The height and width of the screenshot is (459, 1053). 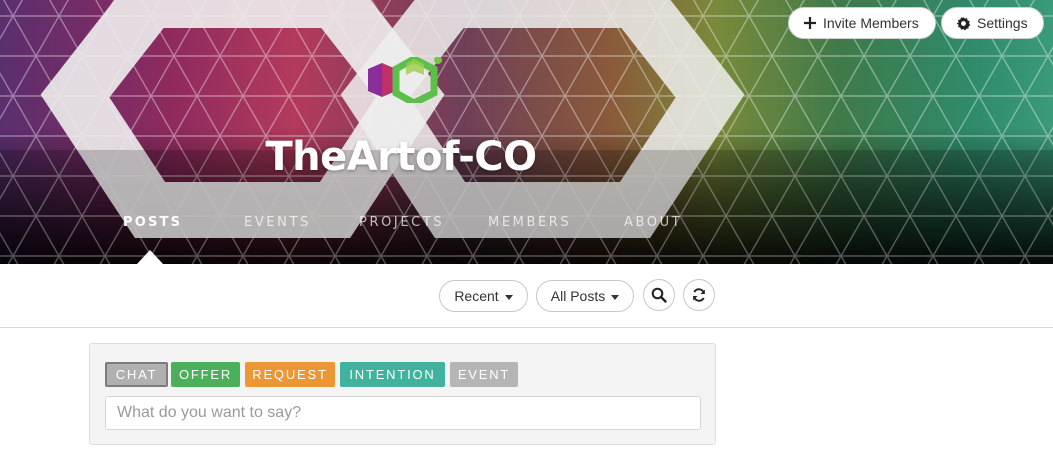 What do you see at coordinates (653, 222) in the screenshot?
I see `tab-about: ABOUT` at bounding box center [653, 222].